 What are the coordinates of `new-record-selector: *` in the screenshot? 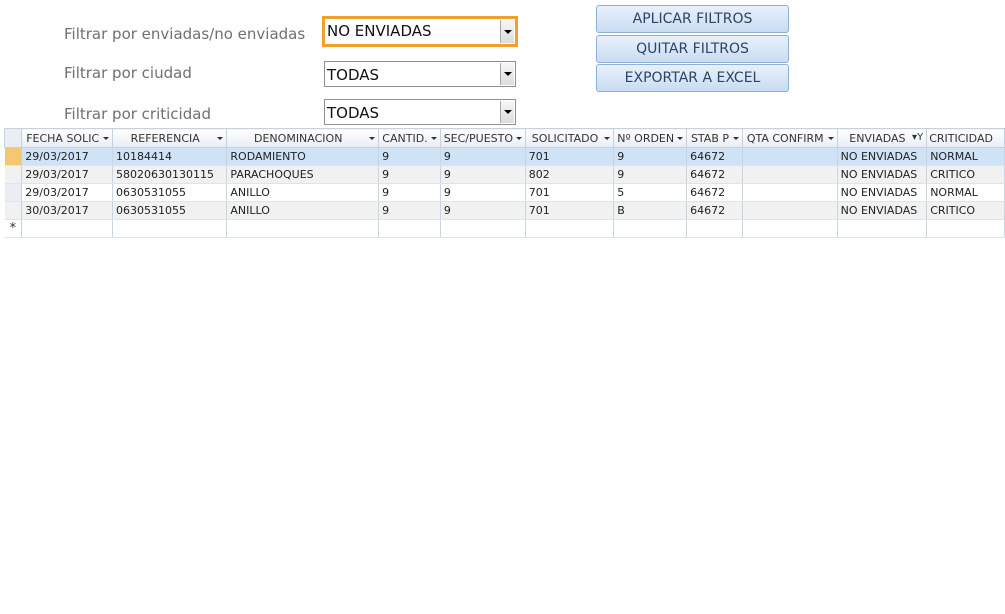 It's located at (13, 228).